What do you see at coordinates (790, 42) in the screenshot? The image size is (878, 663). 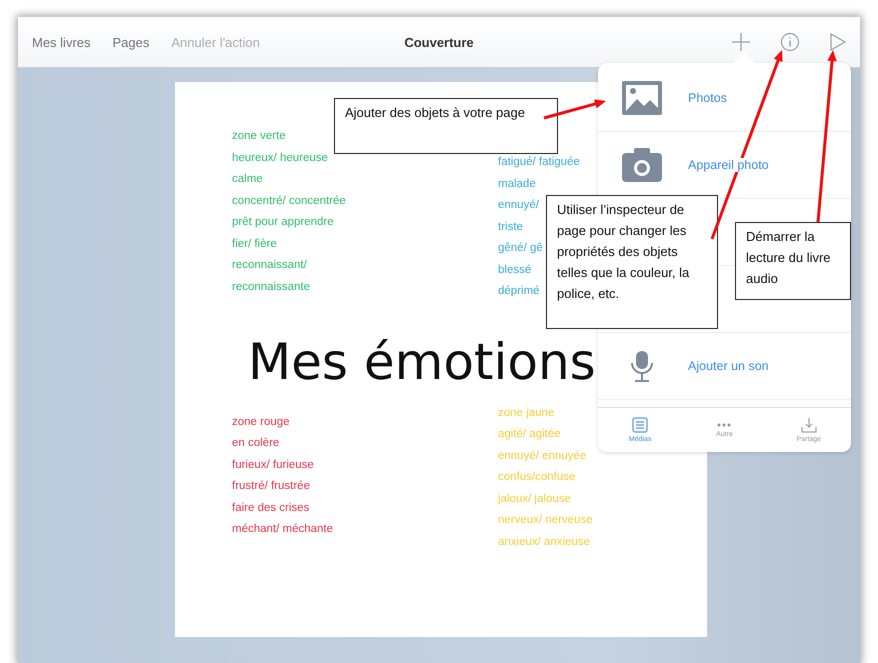 I see `info-icon` at bounding box center [790, 42].